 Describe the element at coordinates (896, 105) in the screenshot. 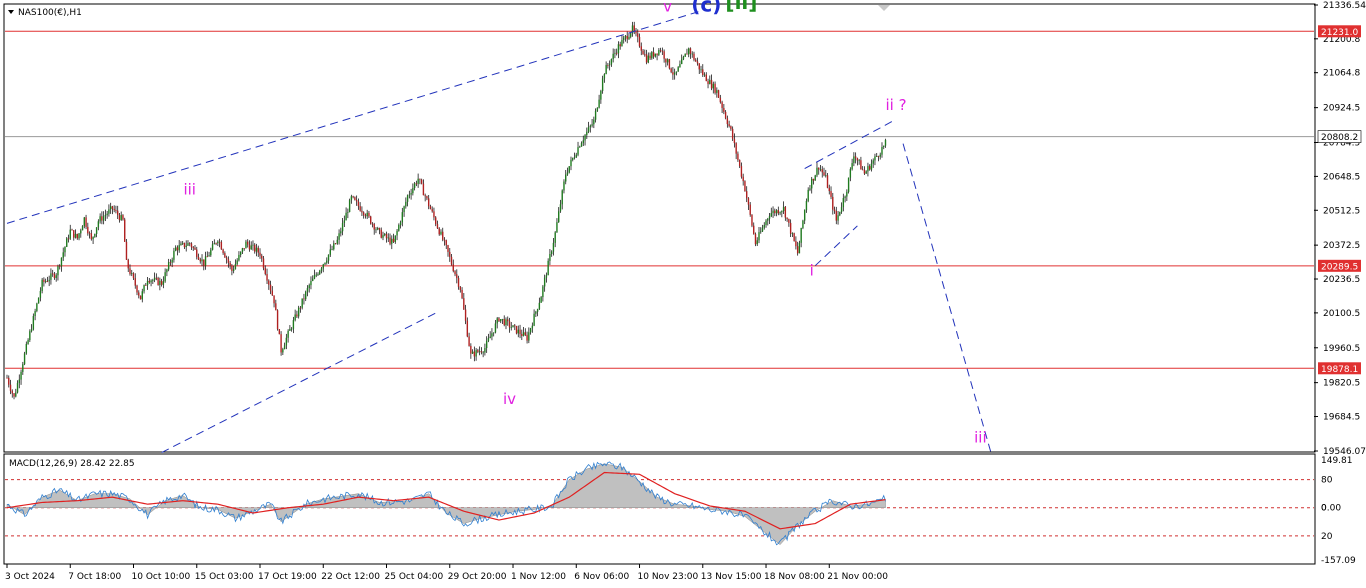

I see `wave-label: ii ?` at that location.